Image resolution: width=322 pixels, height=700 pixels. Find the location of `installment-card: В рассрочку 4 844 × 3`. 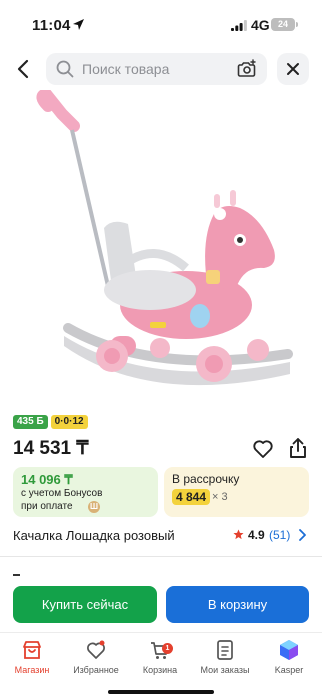

installment-card: В рассрочку 4 844 × 3 is located at coordinates (236, 492).